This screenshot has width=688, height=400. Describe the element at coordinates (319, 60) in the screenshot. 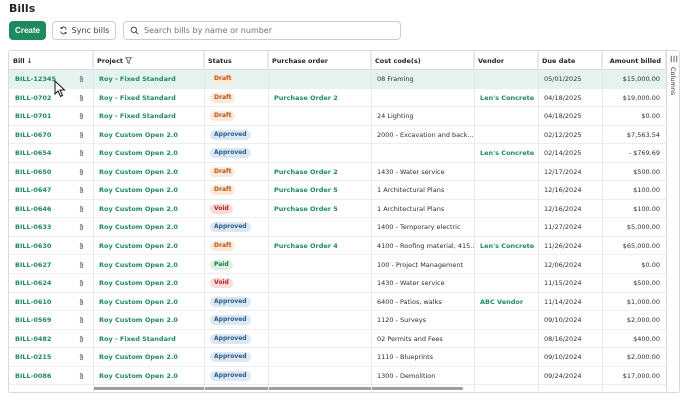

I see `column-header-purchase-order: Purchase order` at that location.